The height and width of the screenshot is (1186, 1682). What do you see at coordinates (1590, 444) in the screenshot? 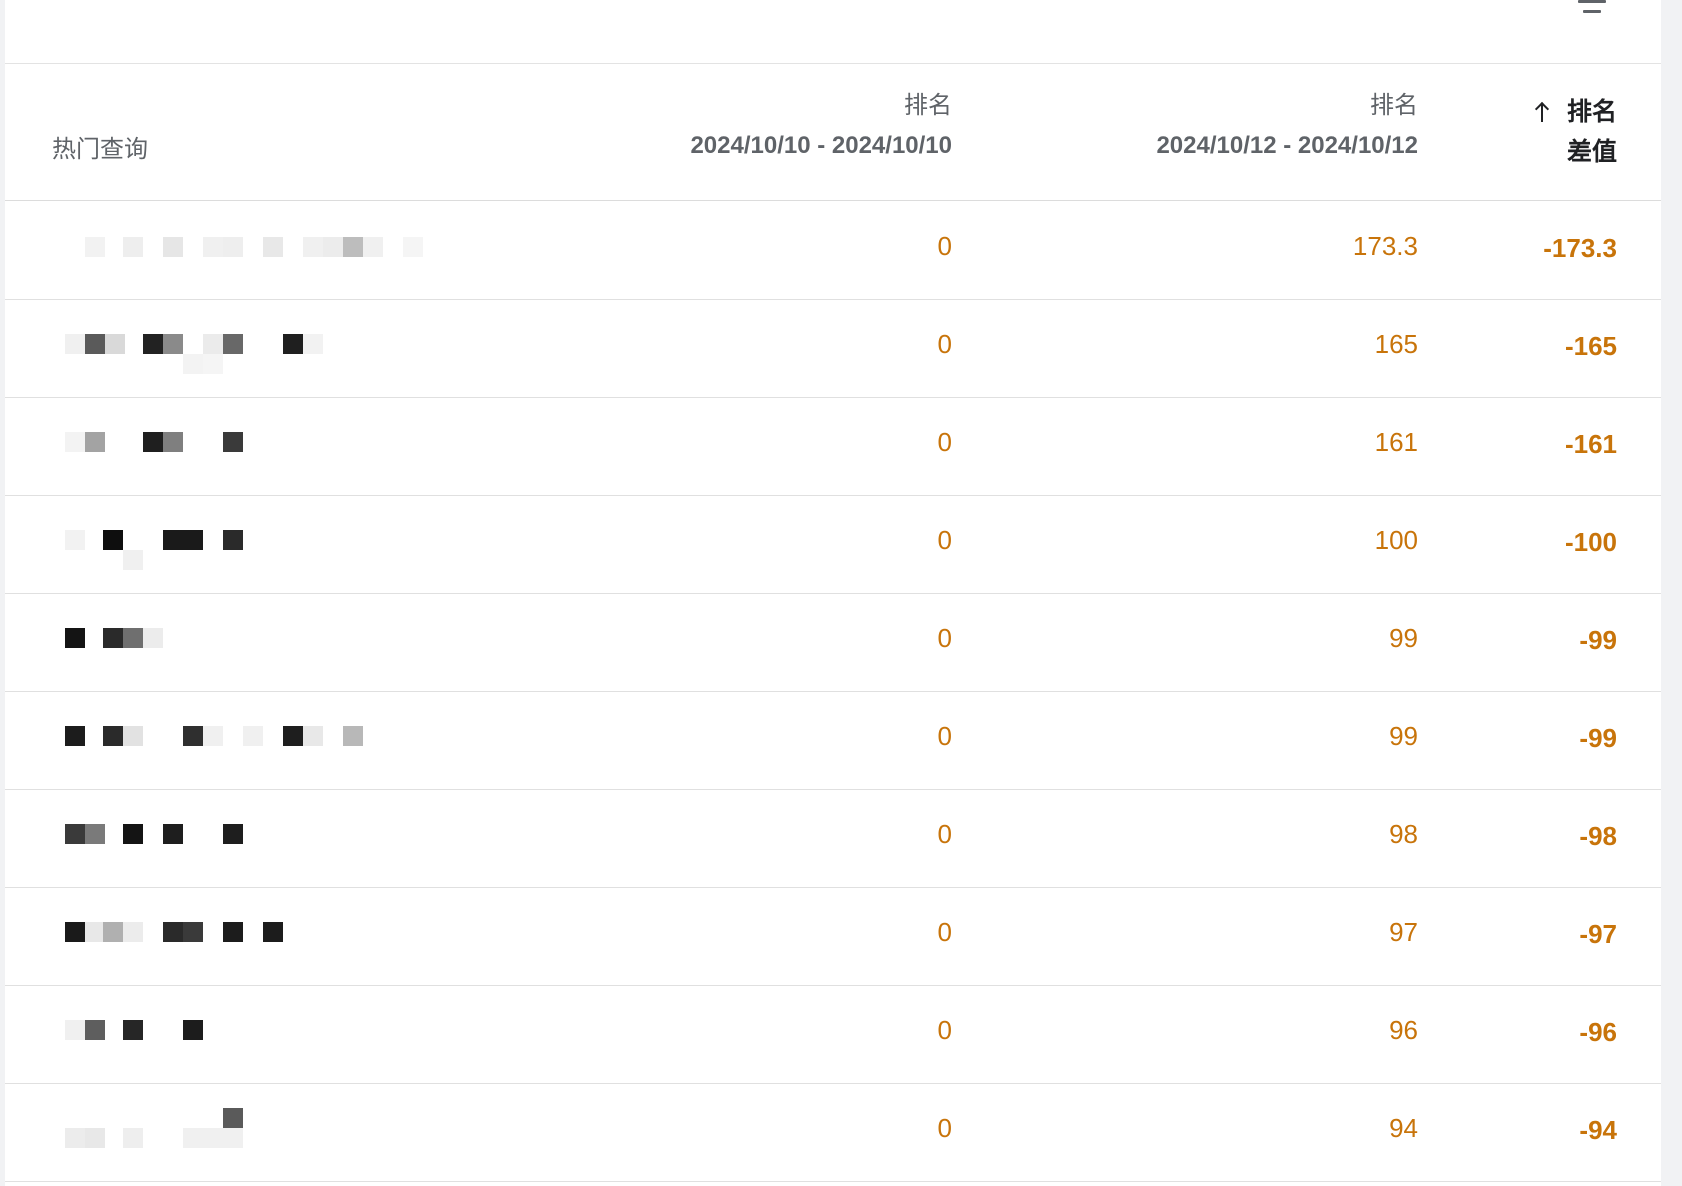
I see `rank-difference-cell: -161` at bounding box center [1590, 444].